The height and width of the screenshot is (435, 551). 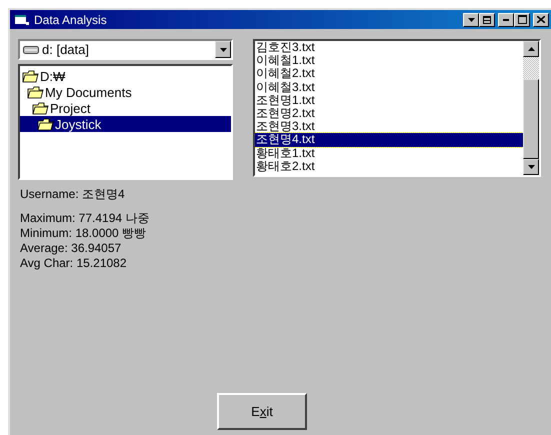 What do you see at coordinates (389, 47) in the screenshot?
I see `file-item: 김호진3.txt` at bounding box center [389, 47].